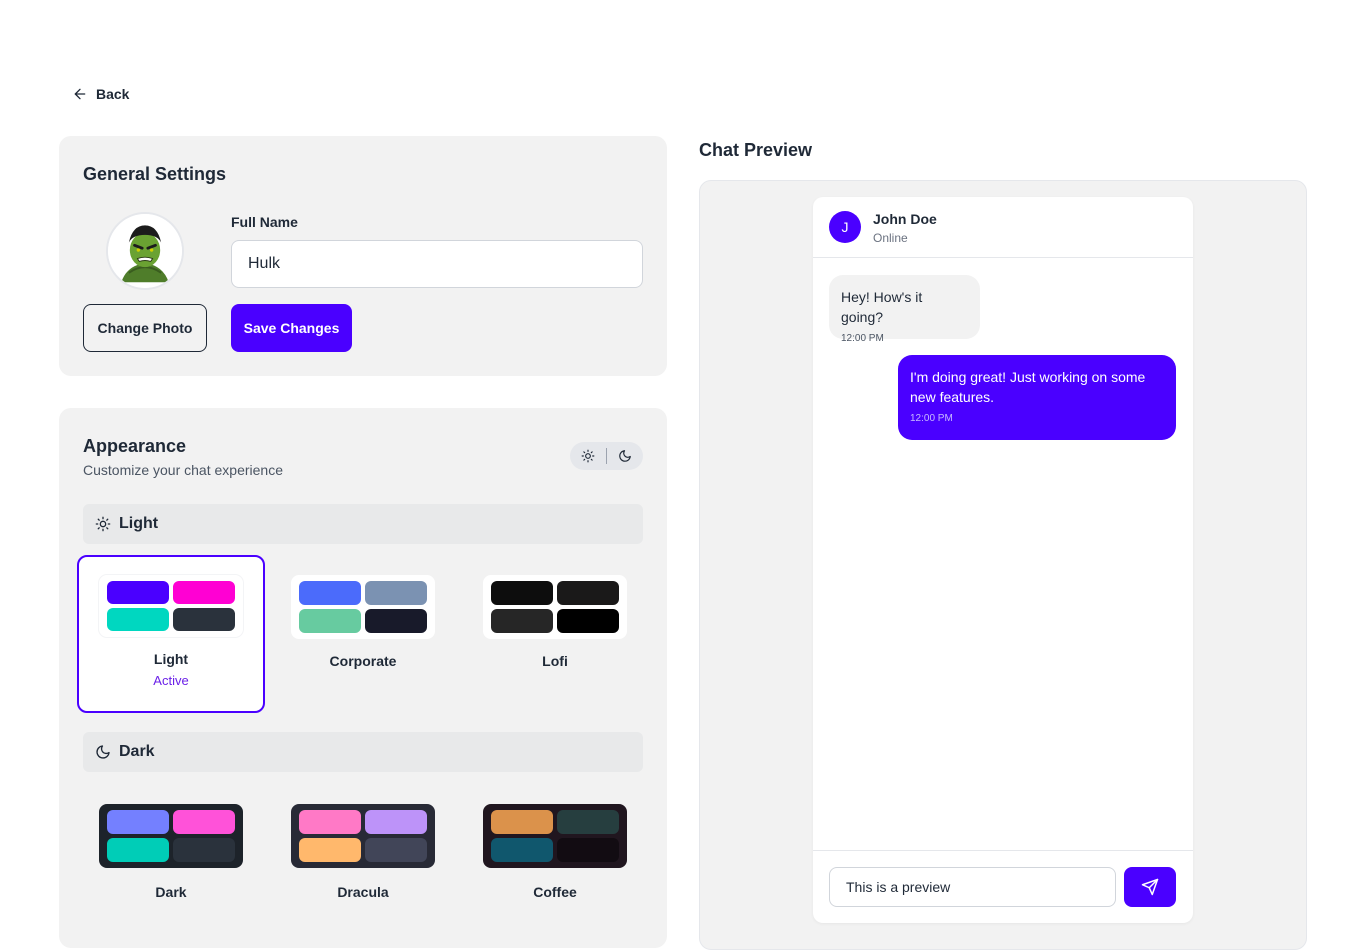 The image size is (1350, 950). I want to click on theme-option-lofi: Lofi, so click(555, 622).